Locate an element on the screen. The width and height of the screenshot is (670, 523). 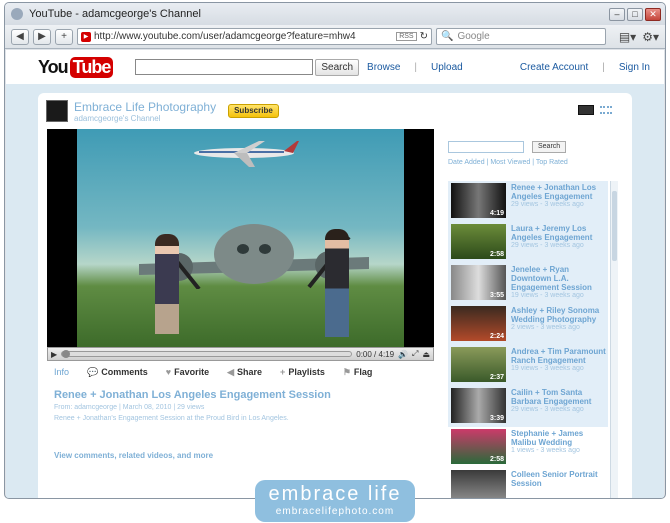
volume-icon: 🔊 is located at coordinates (403, 354).